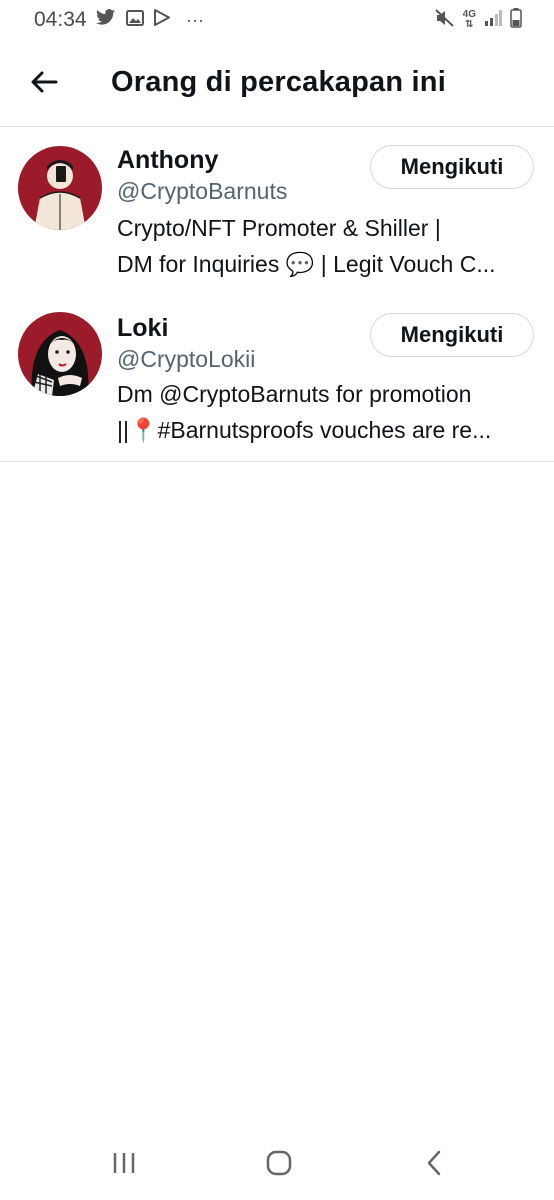 The image size is (554, 1200). I want to click on home-button, so click(279, 1165).